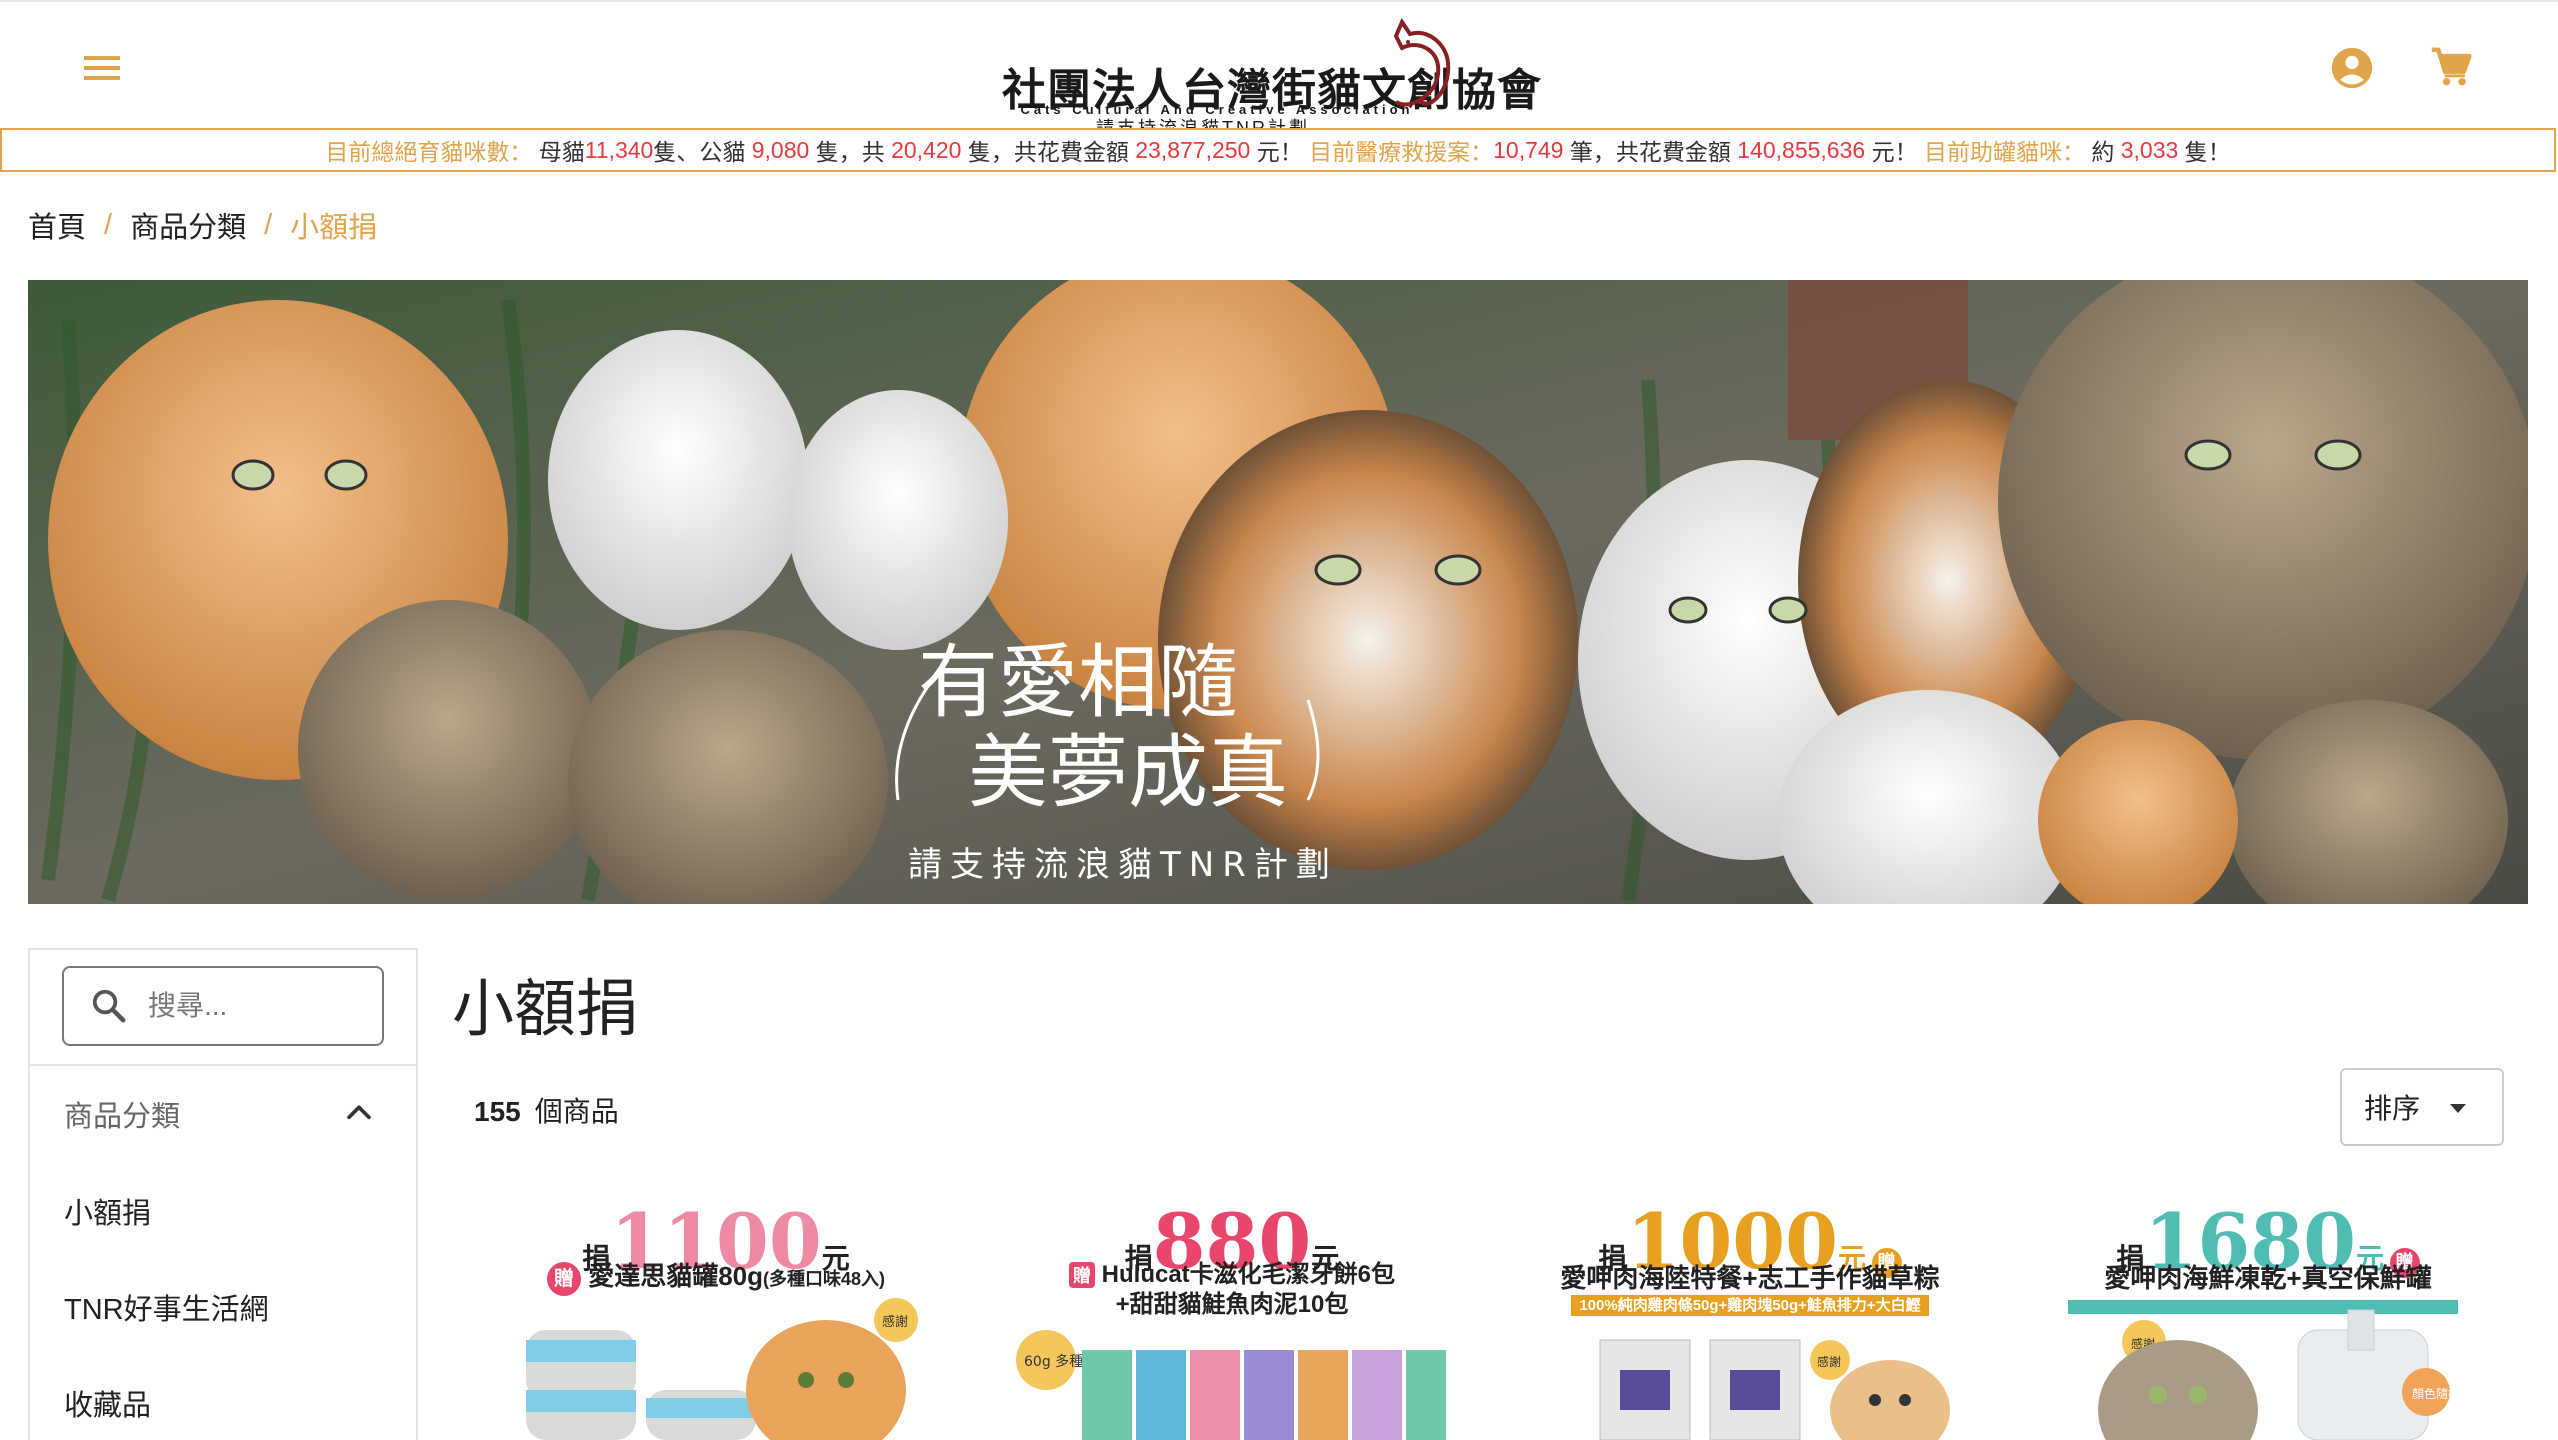 The width and height of the screenshot is (2558, 1440). I want to click on search-input, so click(258, 1006).